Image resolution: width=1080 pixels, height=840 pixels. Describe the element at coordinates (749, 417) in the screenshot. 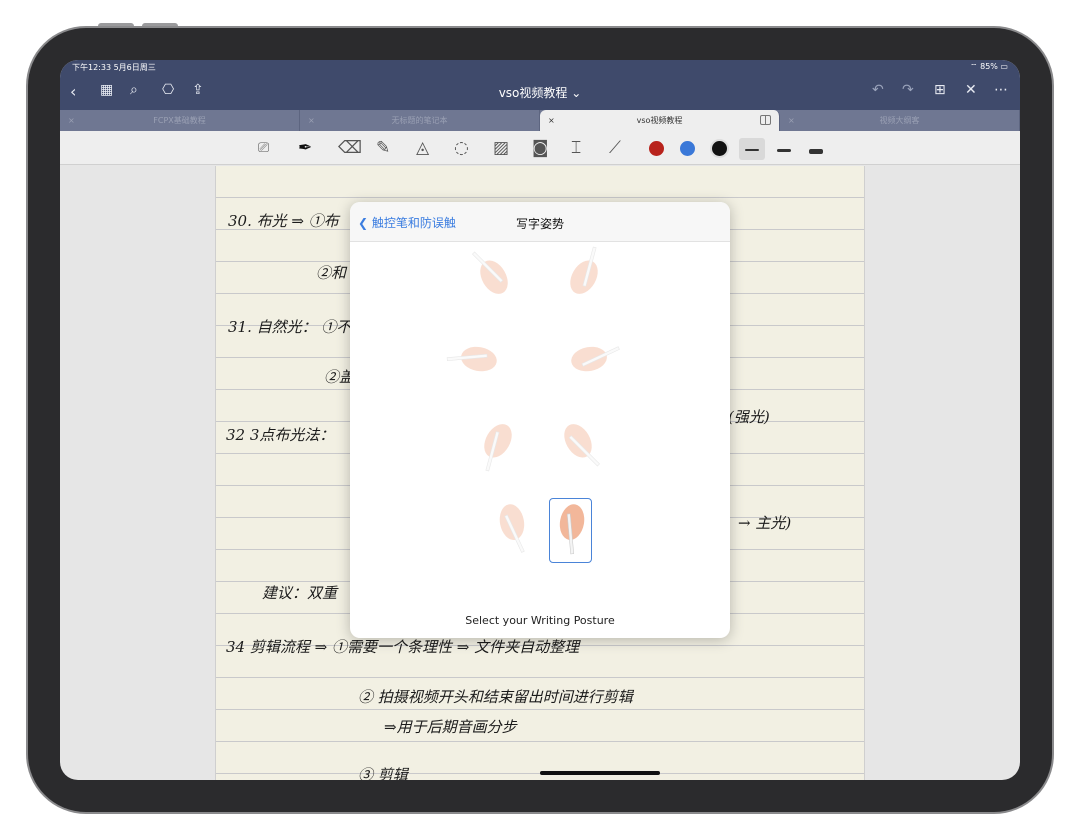

I see `note-line: (强光)` at that location.